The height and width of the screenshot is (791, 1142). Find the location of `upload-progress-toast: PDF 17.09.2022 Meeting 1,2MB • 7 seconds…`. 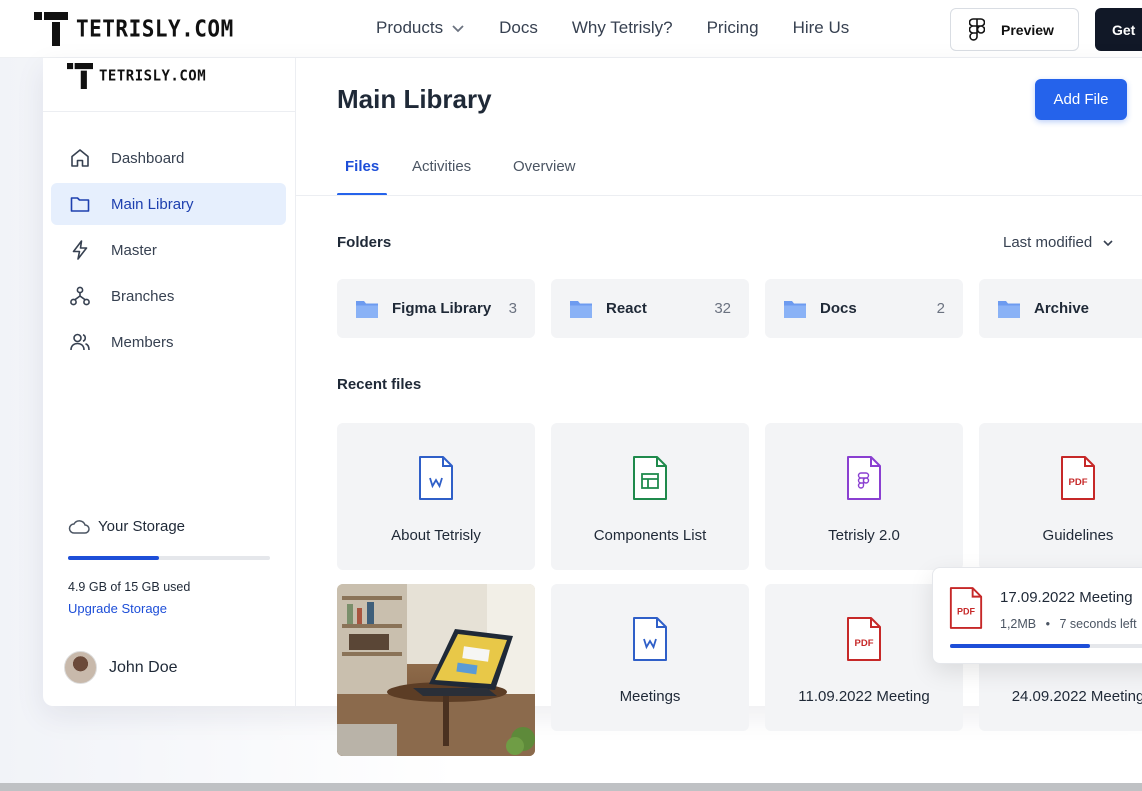

upload-progress-toast: PDF 17.09.2022 Meeting 1,2MB • 7 seconds… is located at coordinates (1037, 615).